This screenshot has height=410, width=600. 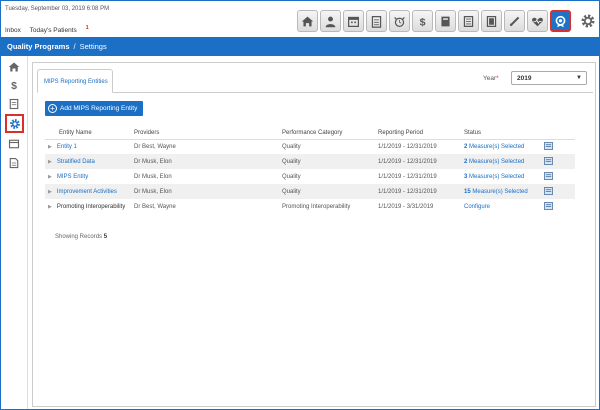 What do you see at coordinates (14, 67) in the screenshot?
I see `sidebar-home` at bounding box center [14, 67].